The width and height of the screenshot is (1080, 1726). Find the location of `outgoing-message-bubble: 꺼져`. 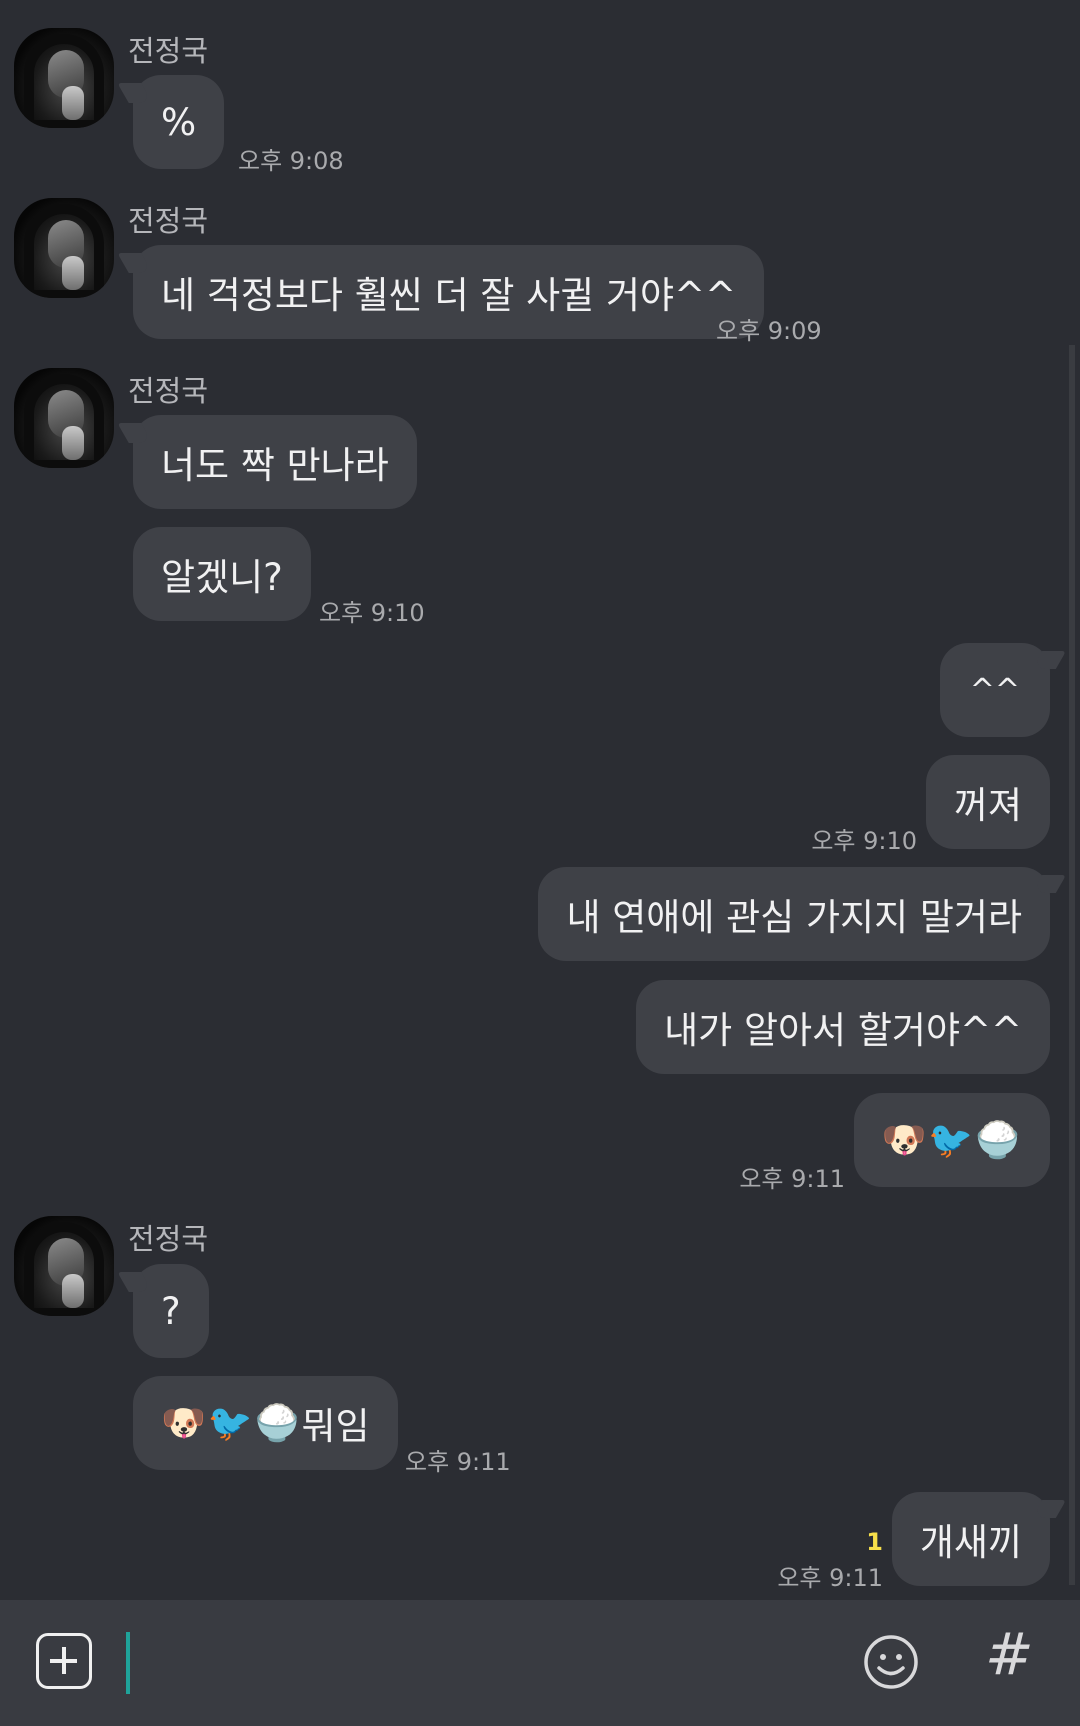

outgoing-message-bubble: 꺼져 is located at coordinates (987, 802).